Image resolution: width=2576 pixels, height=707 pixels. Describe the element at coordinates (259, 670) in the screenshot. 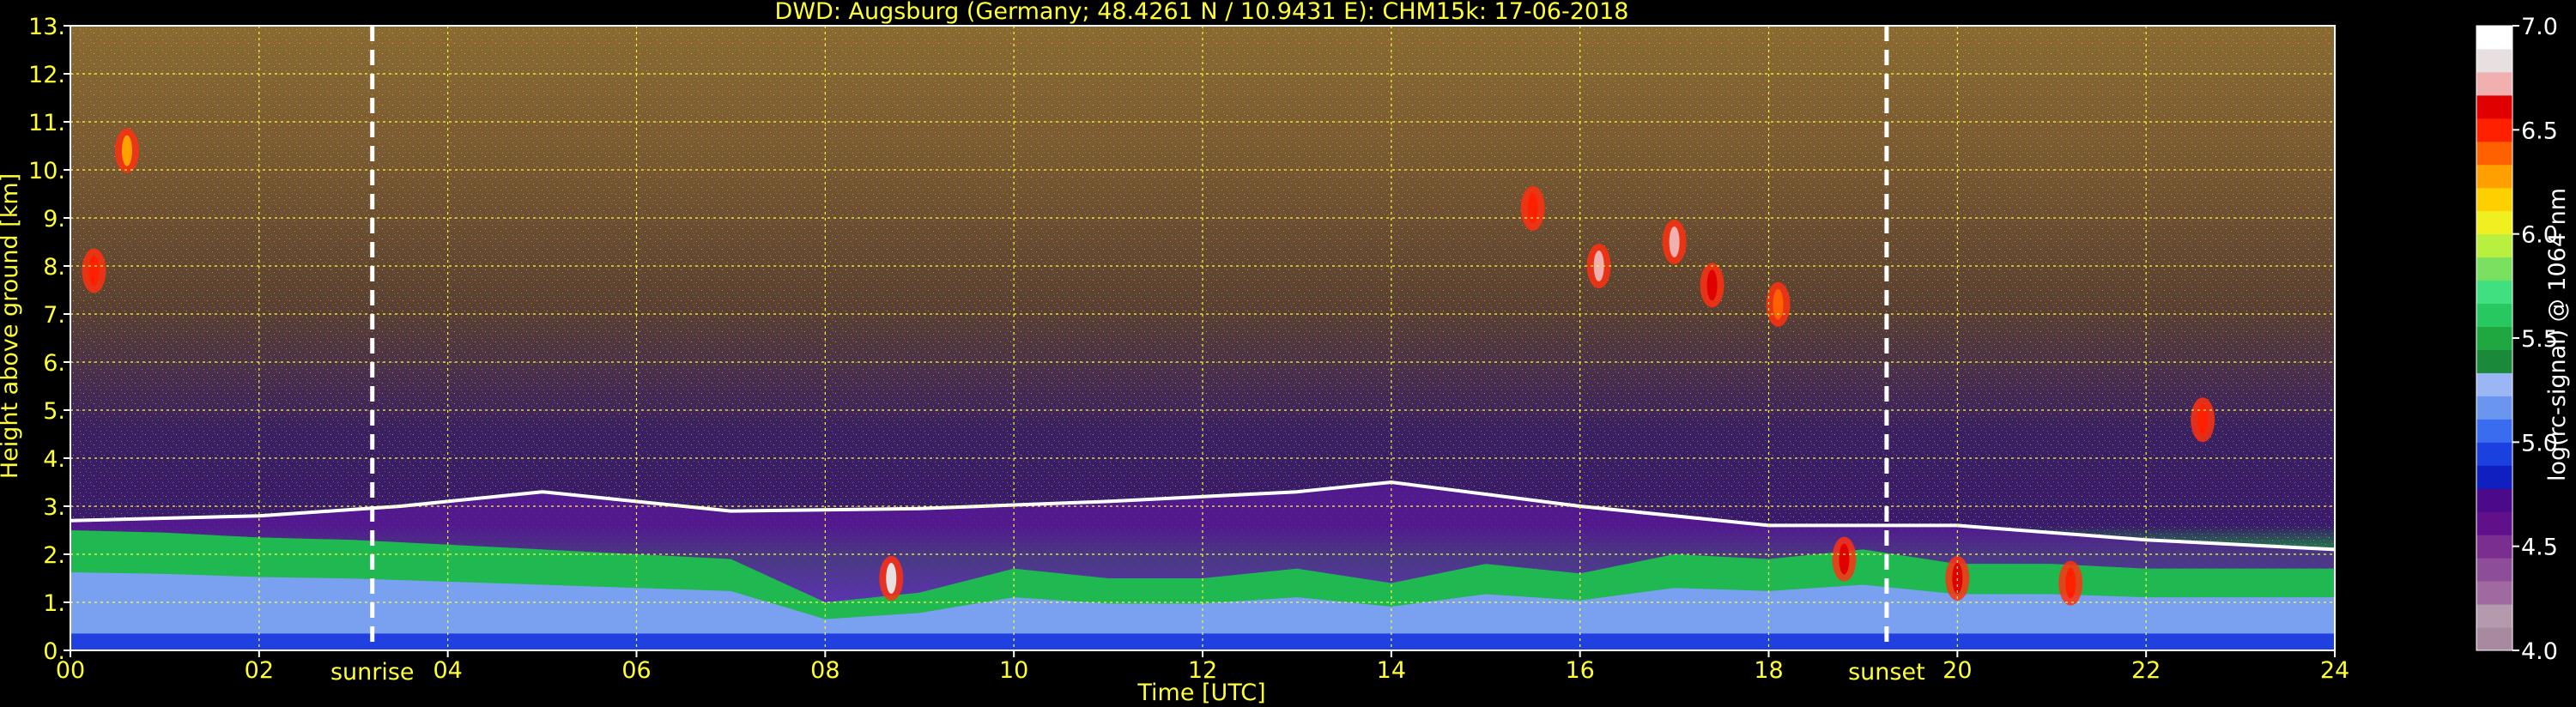

I see `x-tick-label: 02` at that location.